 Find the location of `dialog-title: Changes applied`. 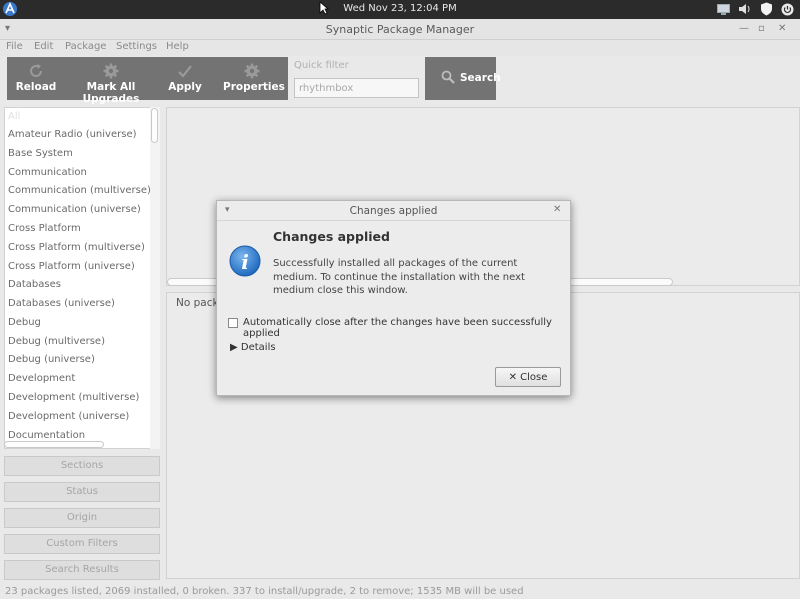

dialog-title: Changes applied is located at coordinates (393, 211).